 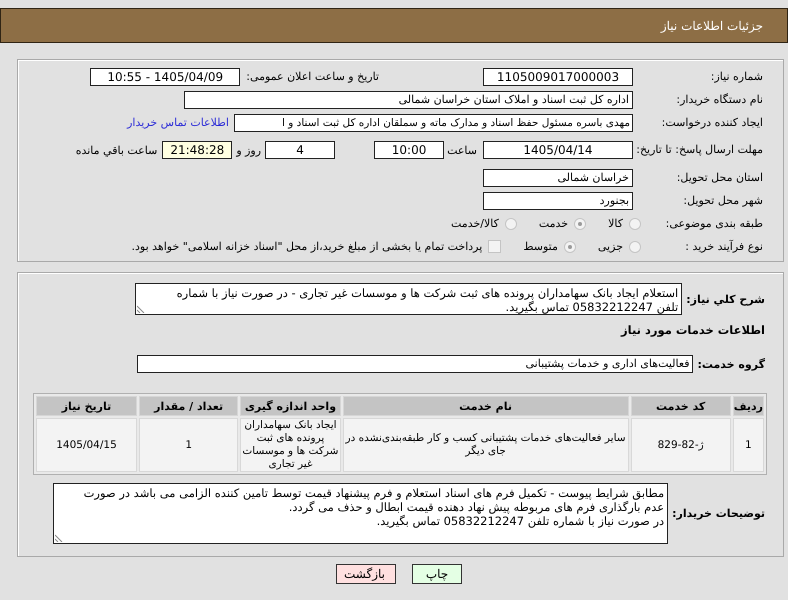 I want to click on field-label: استان محل تحویل:, so click(x=719, y=177).